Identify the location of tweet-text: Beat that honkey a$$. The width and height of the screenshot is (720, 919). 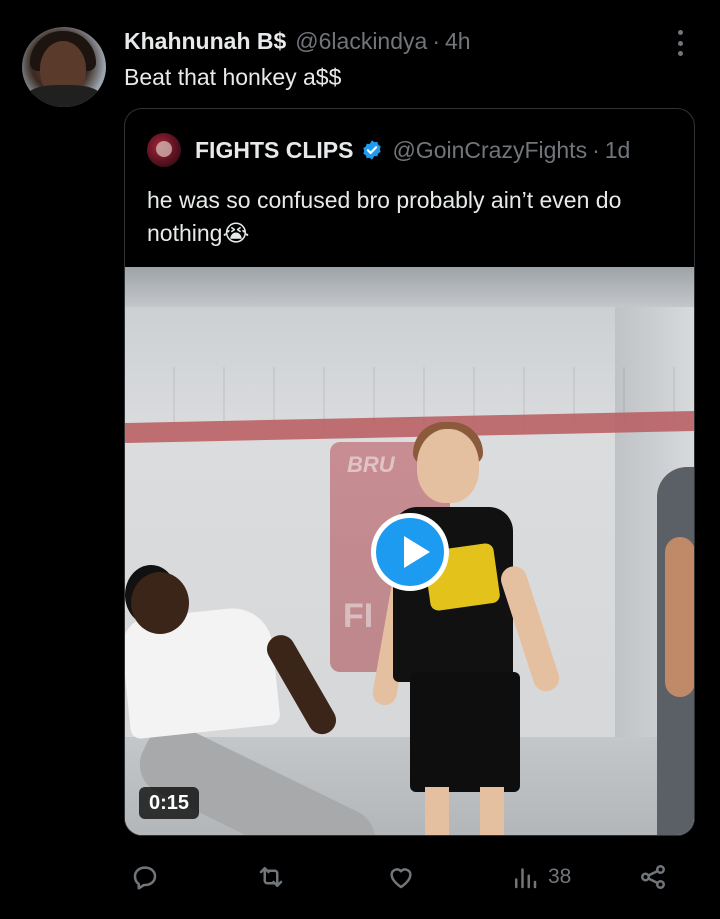
(233, 77).